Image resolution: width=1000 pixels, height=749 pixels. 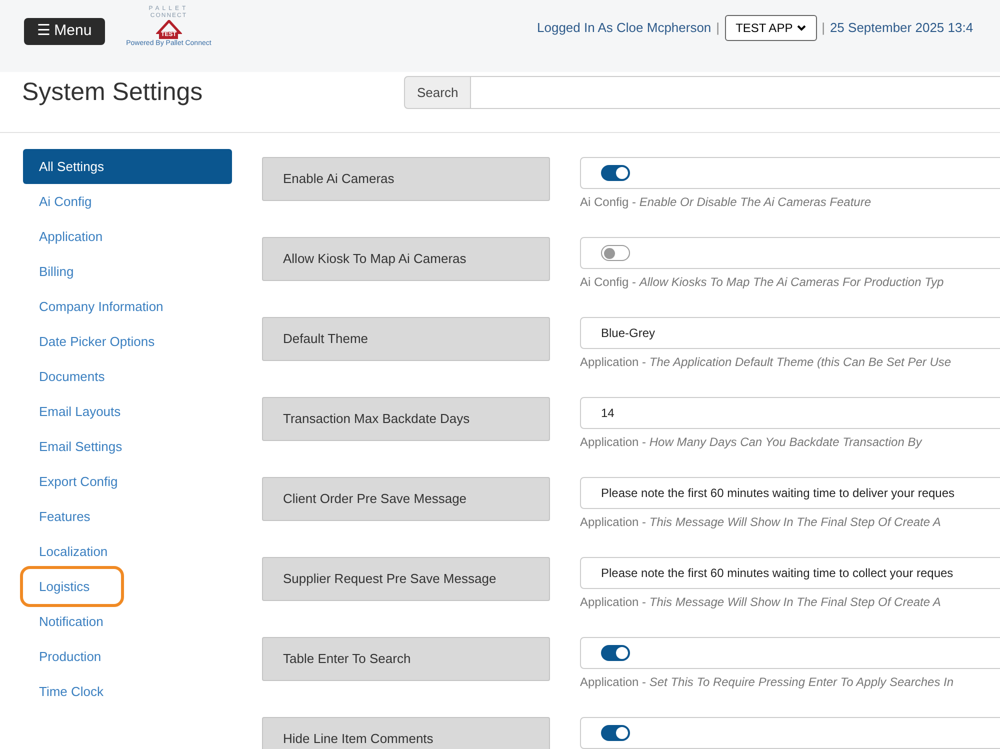 I want to click on text-field: Blue-Grey, so click(x=790, y=333).